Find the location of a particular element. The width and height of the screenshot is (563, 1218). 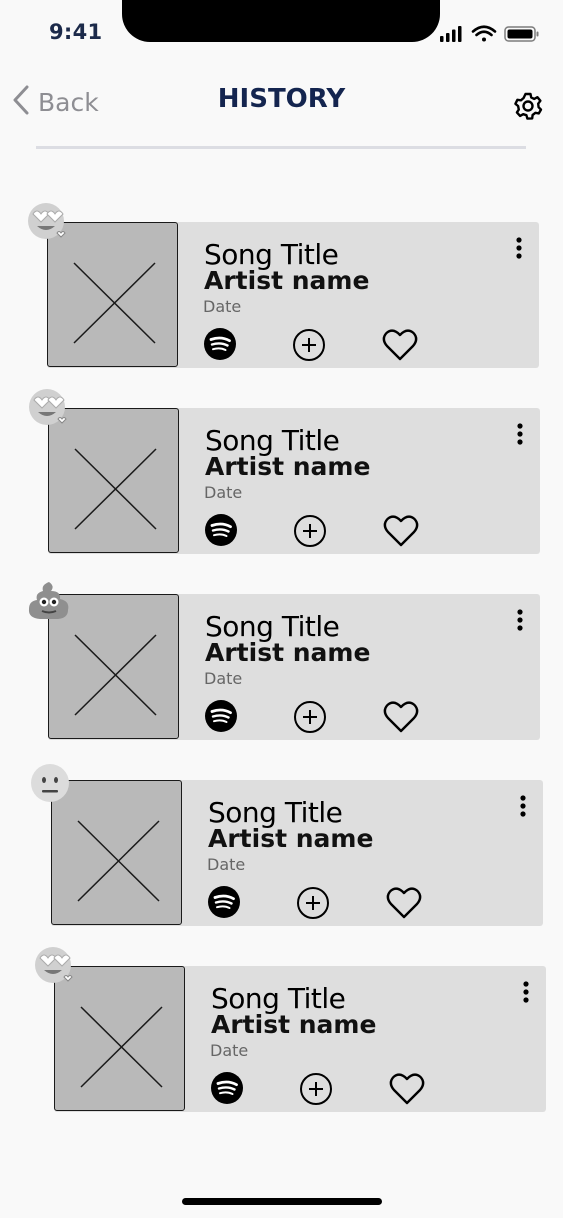

page-title: HISTORY is located at coordinates (281, 99).